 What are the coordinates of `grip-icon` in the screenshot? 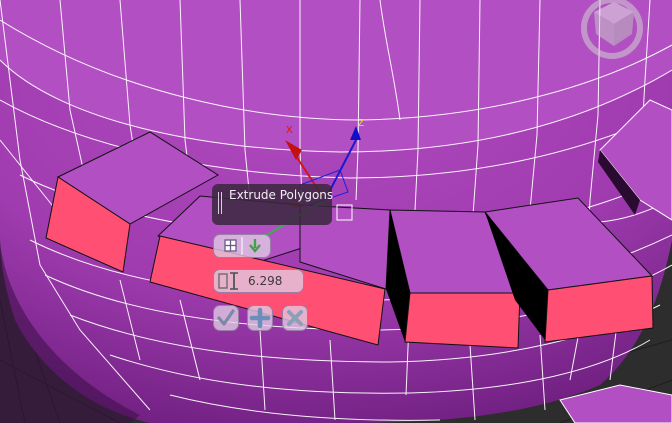 It's located at (221, 203).